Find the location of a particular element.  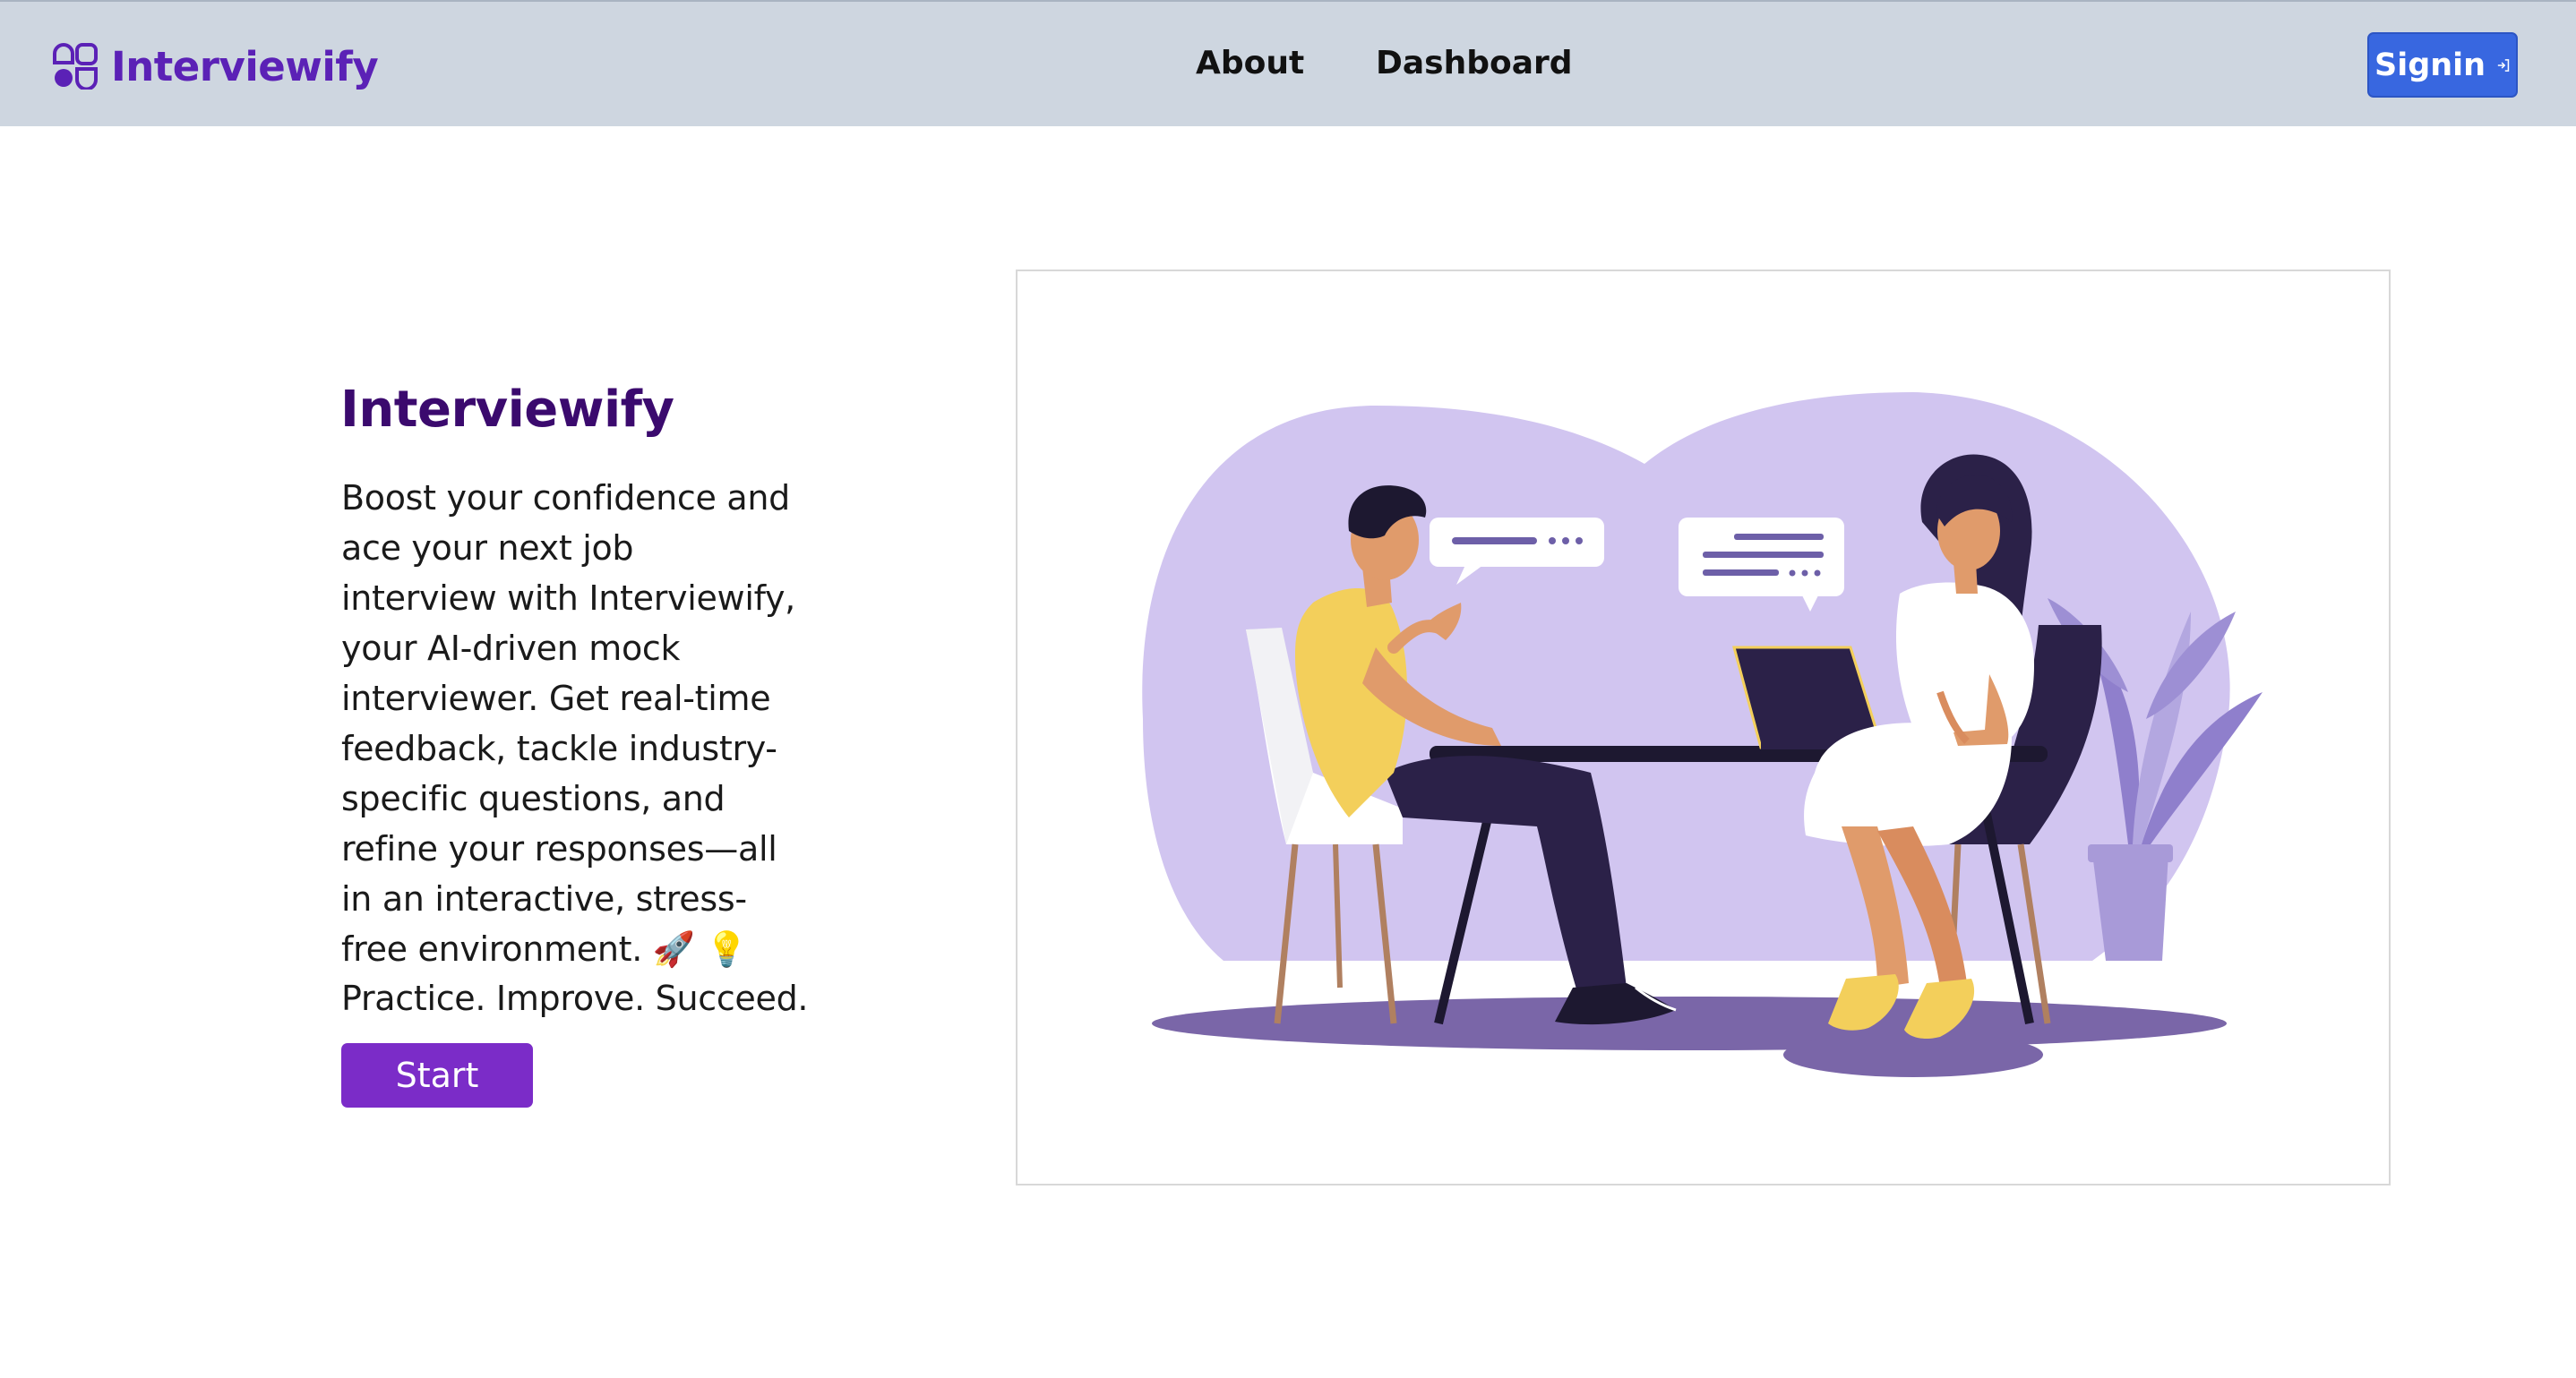

brand-link: Interviewify is located at coordinates (215, 66).